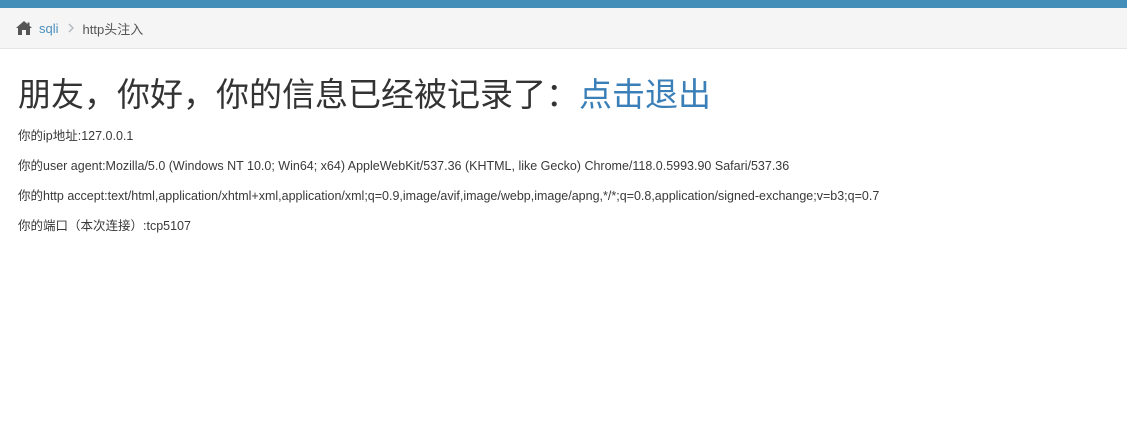  What do you see at coordinates (49, 28) in the screenshot?
I see `breadcrumb-home-link: sqli` at bounding box center [49, 28].